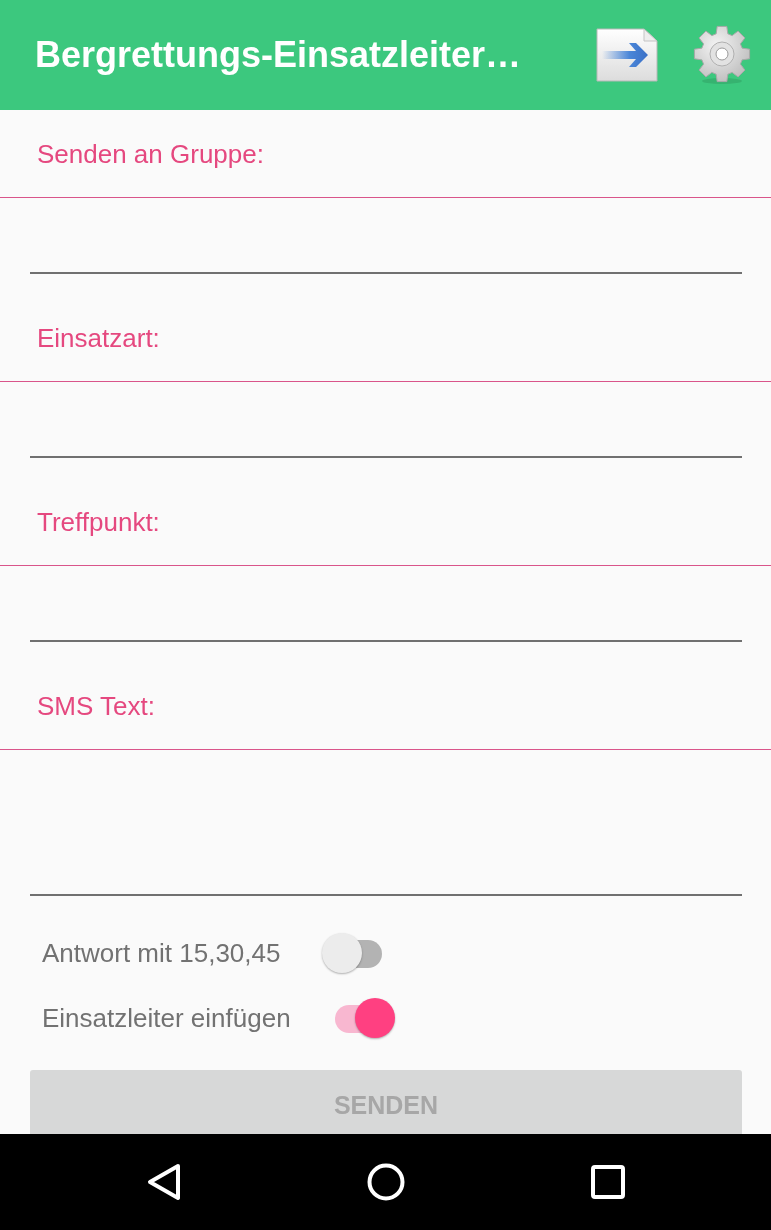 Image resolution: width=771 pixels, height=1230 pixels. Describe the element at coordinates (161, 953) in the screenshot. I see `switch-label: Antwort mit 15,30,45` at that location.